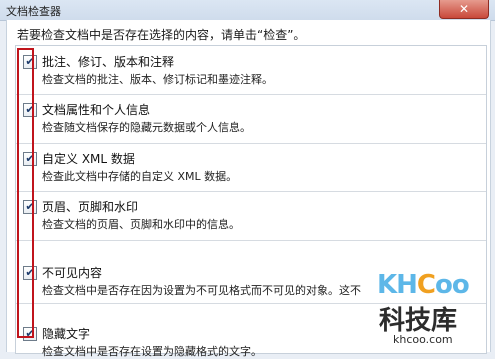 This screenshot has height=359, width=495. I want to click on item-title: 批注、修订、版本和注释, so click(108, 62).